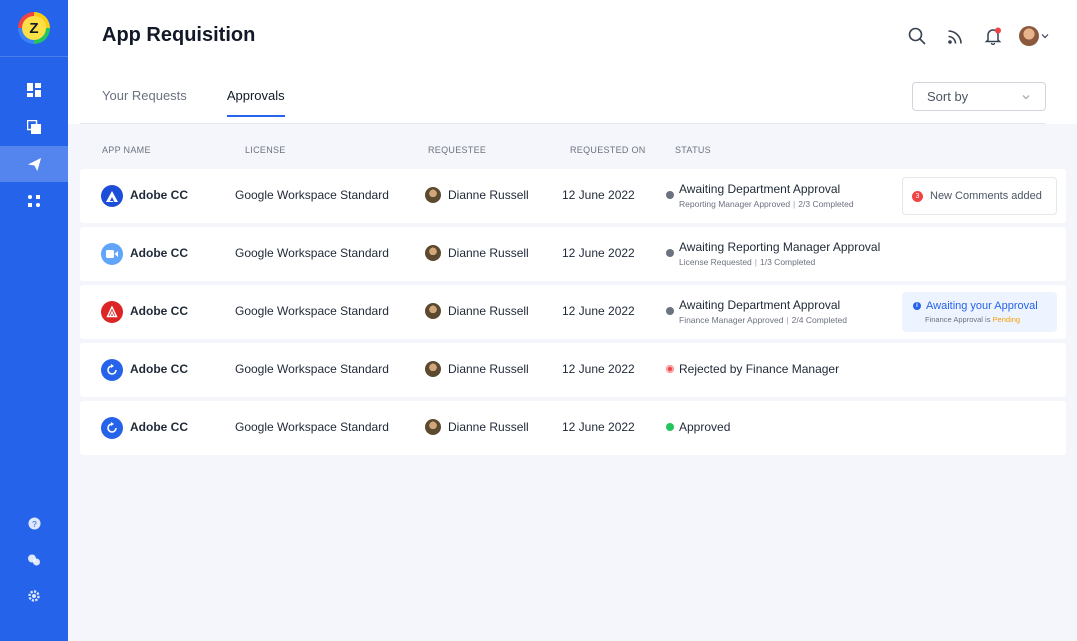 The width and height of the screenshot is (1077, 641). Describe the element at coordinates (705, 427) in the screenshot. I see `status-text: Approved` at that location.